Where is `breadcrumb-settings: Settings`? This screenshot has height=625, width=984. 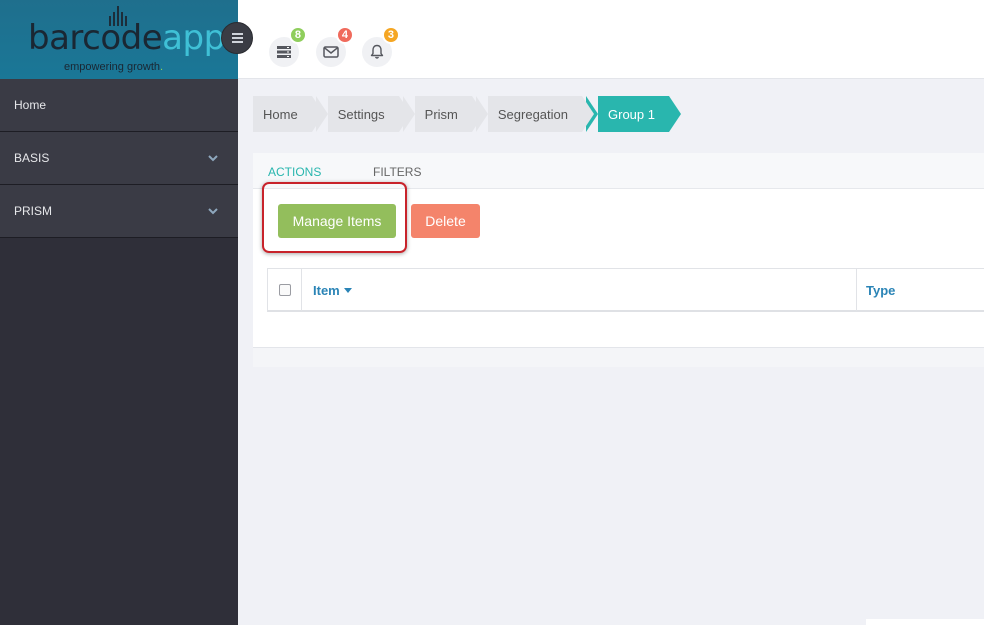 breadcrumb-settings: Settings is located at coordinates (363, 114).